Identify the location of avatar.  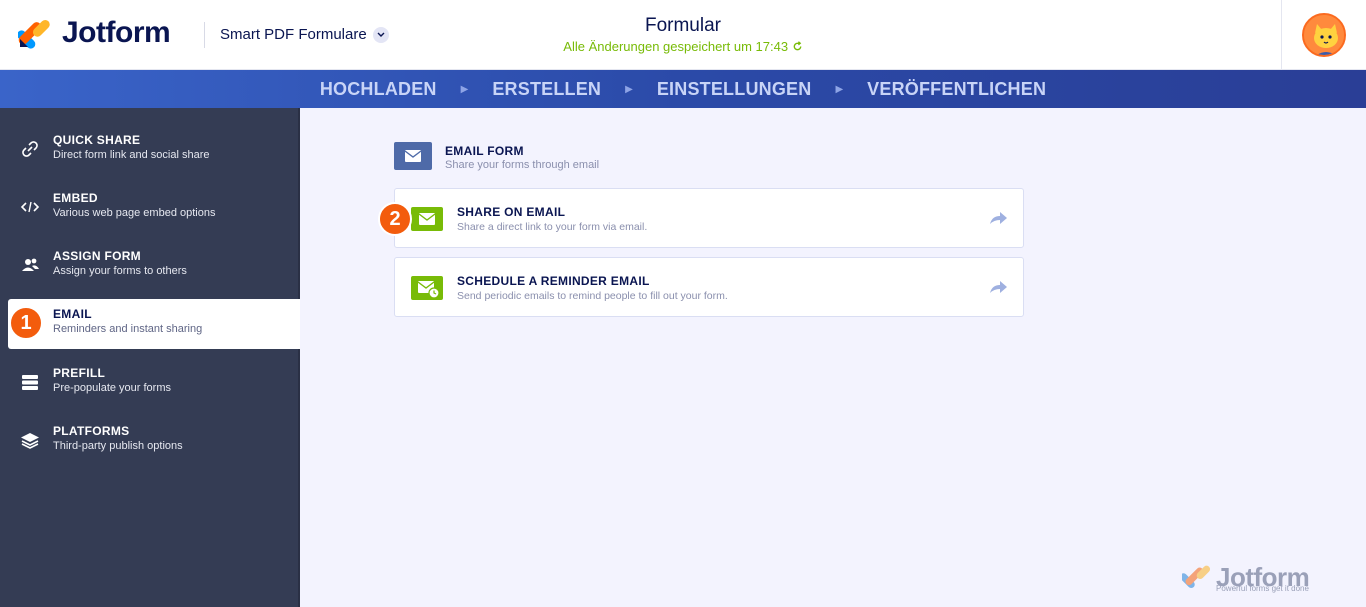
(1324, 35).